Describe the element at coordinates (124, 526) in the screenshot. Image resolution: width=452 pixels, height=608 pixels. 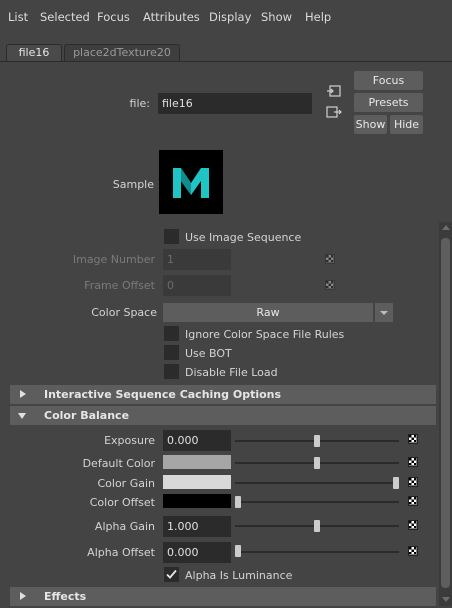
I see `alpha-gain-label: Alpha Gain` at that location.